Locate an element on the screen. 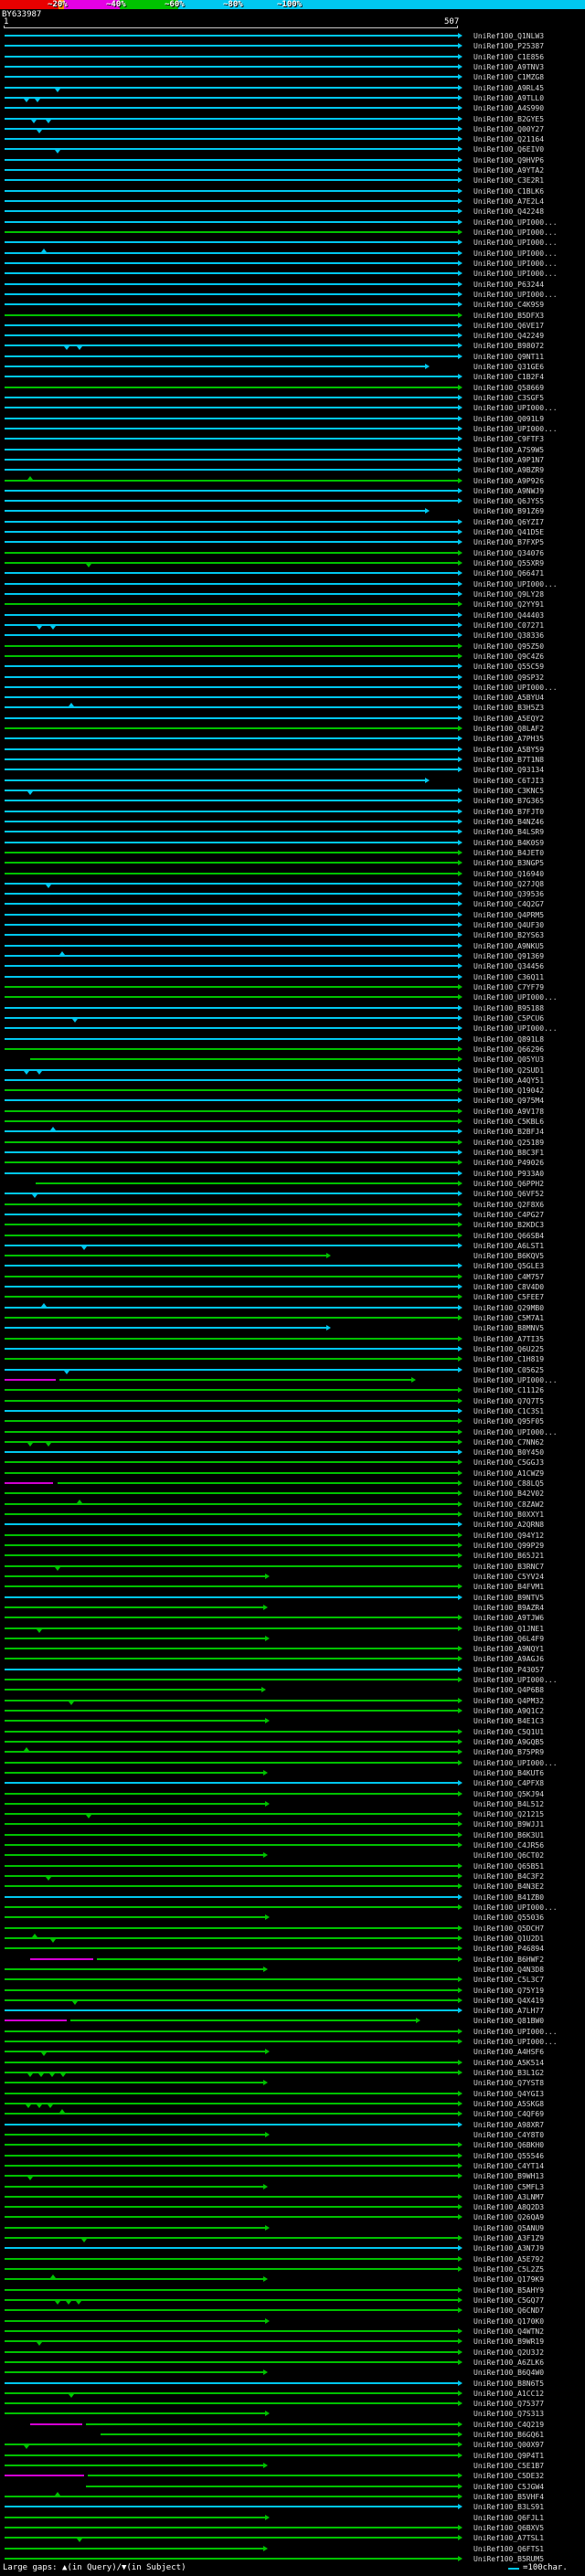  hit-row: UniRef100_Q00X97 is located at coordinates (293, 2445).